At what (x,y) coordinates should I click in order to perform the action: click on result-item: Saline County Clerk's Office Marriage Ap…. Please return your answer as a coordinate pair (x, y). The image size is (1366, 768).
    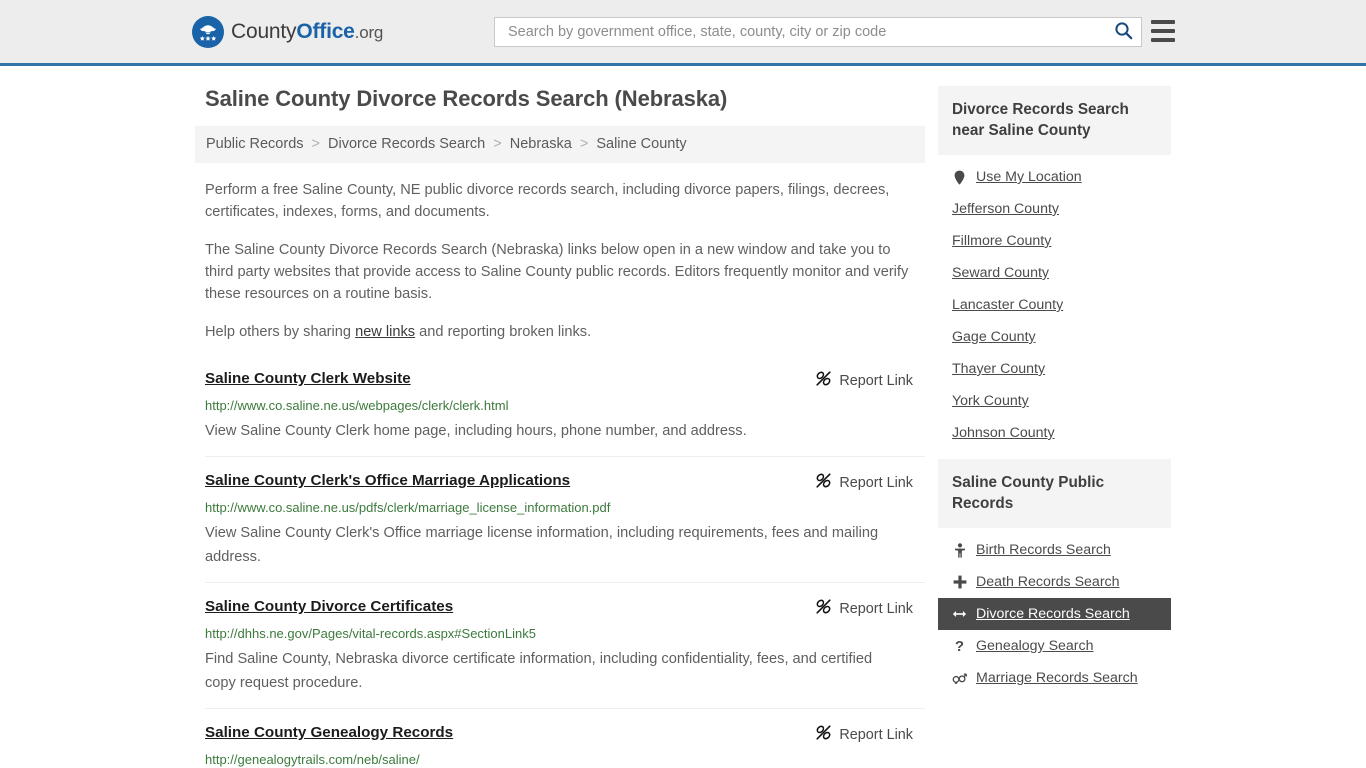
    Looking at the image, I should click on (565, 519).